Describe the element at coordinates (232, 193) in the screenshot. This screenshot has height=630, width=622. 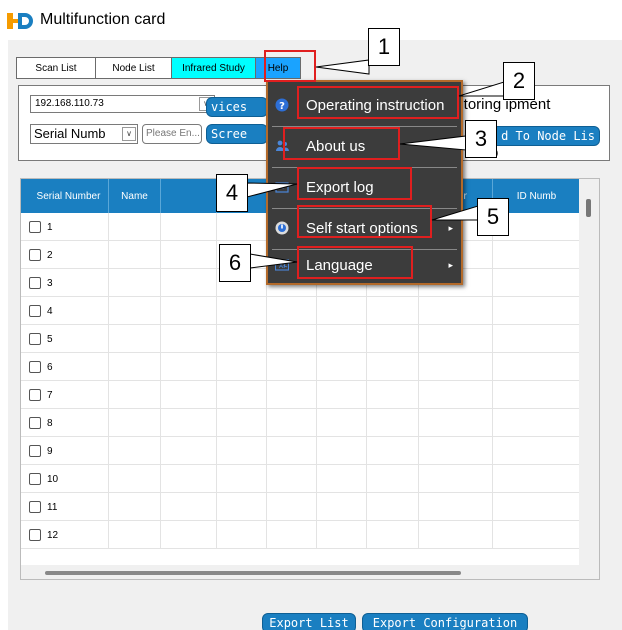
I see `callout-number: 4` at that location.